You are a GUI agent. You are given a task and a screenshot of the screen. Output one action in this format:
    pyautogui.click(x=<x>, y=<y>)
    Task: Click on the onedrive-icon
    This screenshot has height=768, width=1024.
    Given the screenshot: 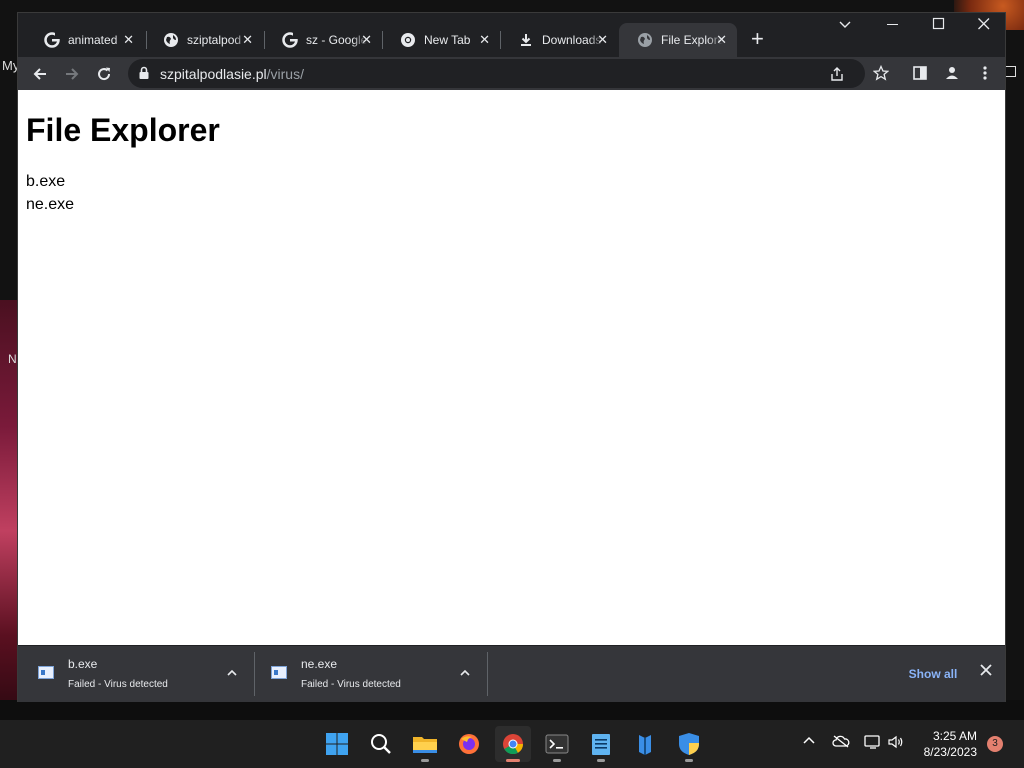 What is the action you would take?
    pyautogui.click(x=841, y=742)
    